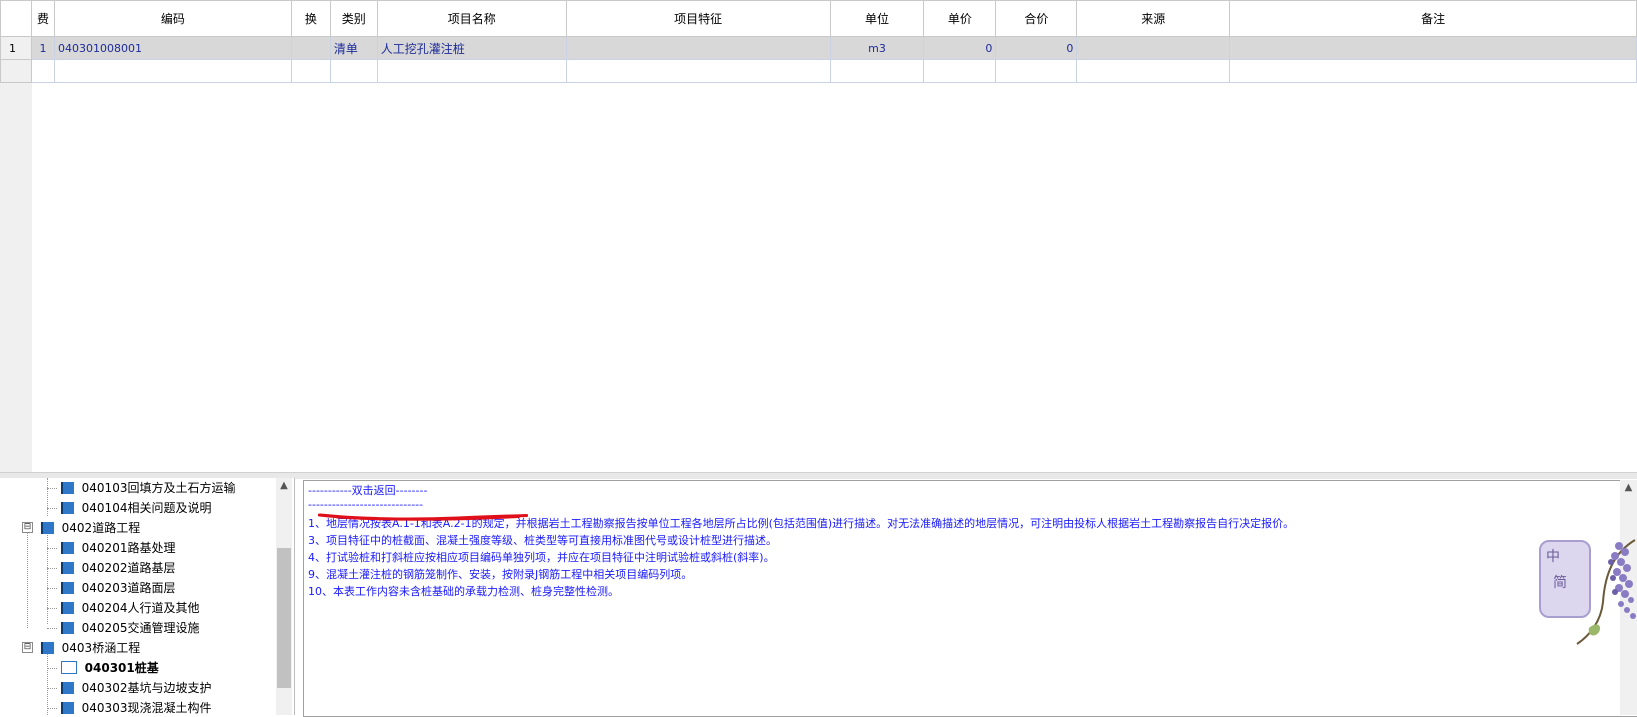 The width and height of the screenshot is (1637, 717). Describe the element at coordinates (103, 668) in the screenshot. I see `tree-item-040301: 040301桩基` at that location.